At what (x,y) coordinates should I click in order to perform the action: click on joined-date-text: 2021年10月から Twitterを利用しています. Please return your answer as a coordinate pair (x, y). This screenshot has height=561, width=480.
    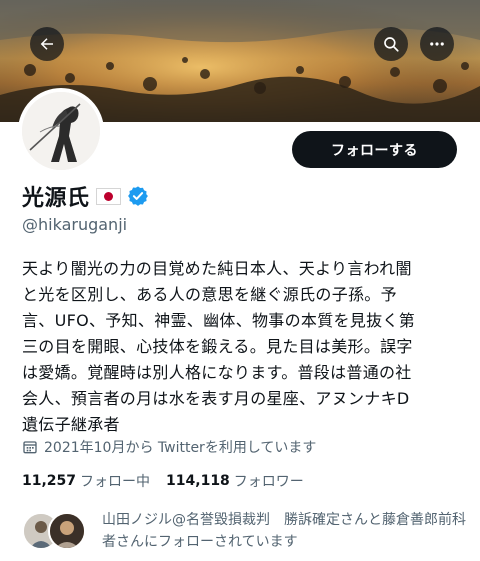
    Looking at the image, I should click on (180, 448).